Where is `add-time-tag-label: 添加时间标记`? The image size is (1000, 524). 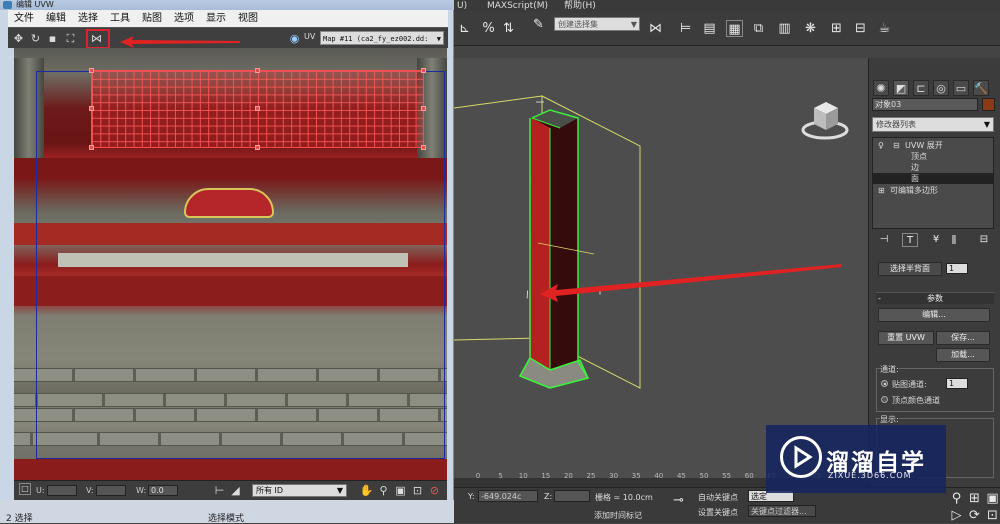
add-time-tag-label: 添加时间标记 is located at coordinates (618, 515).